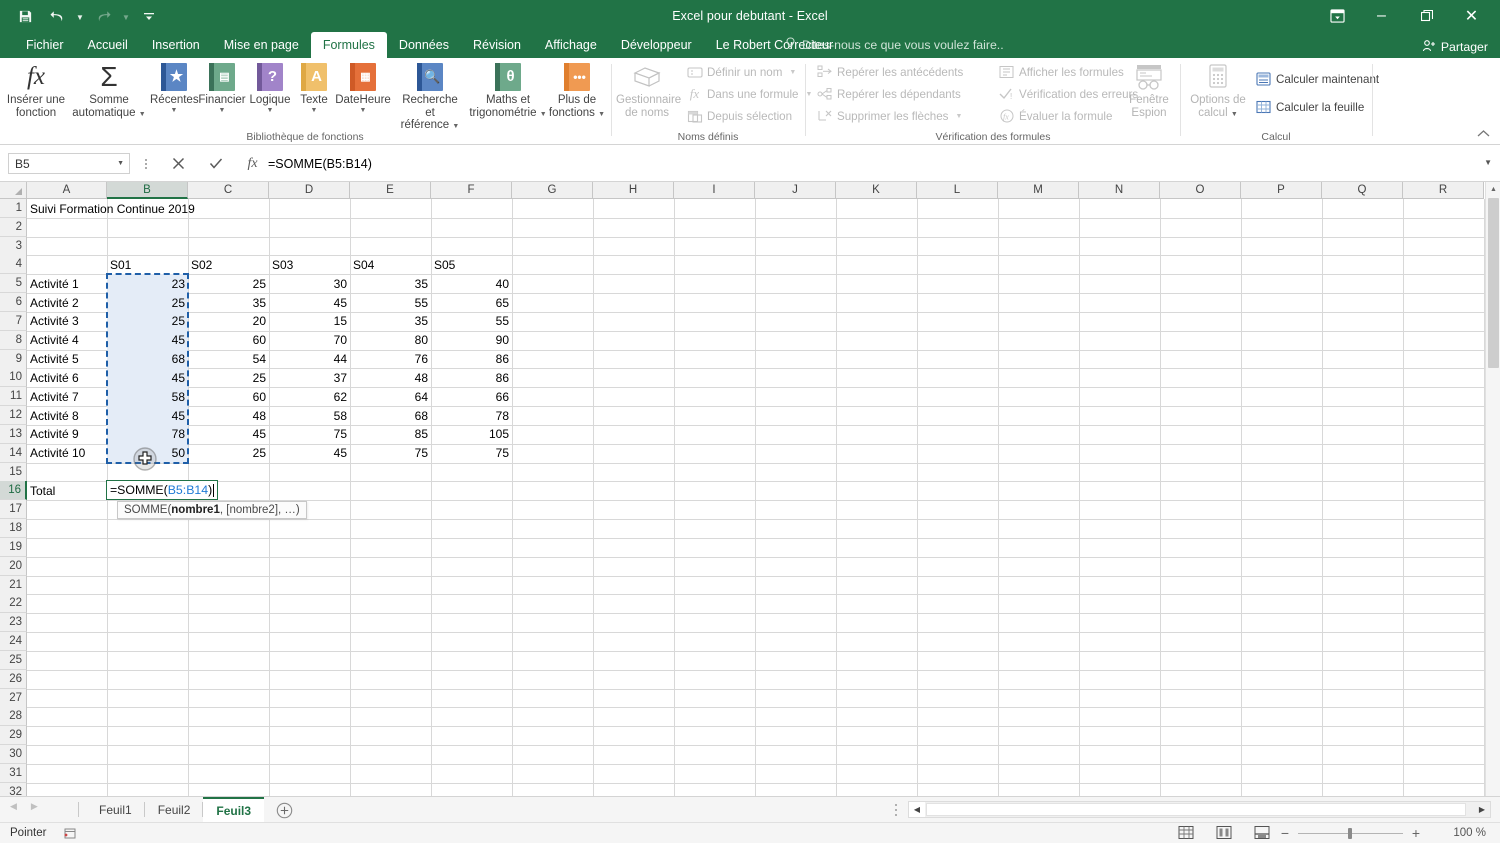 The image size is (1500, 843). Describe the element at coordinates (13, 585) in the screenshot. I see `row-header-21: 21` at that location.